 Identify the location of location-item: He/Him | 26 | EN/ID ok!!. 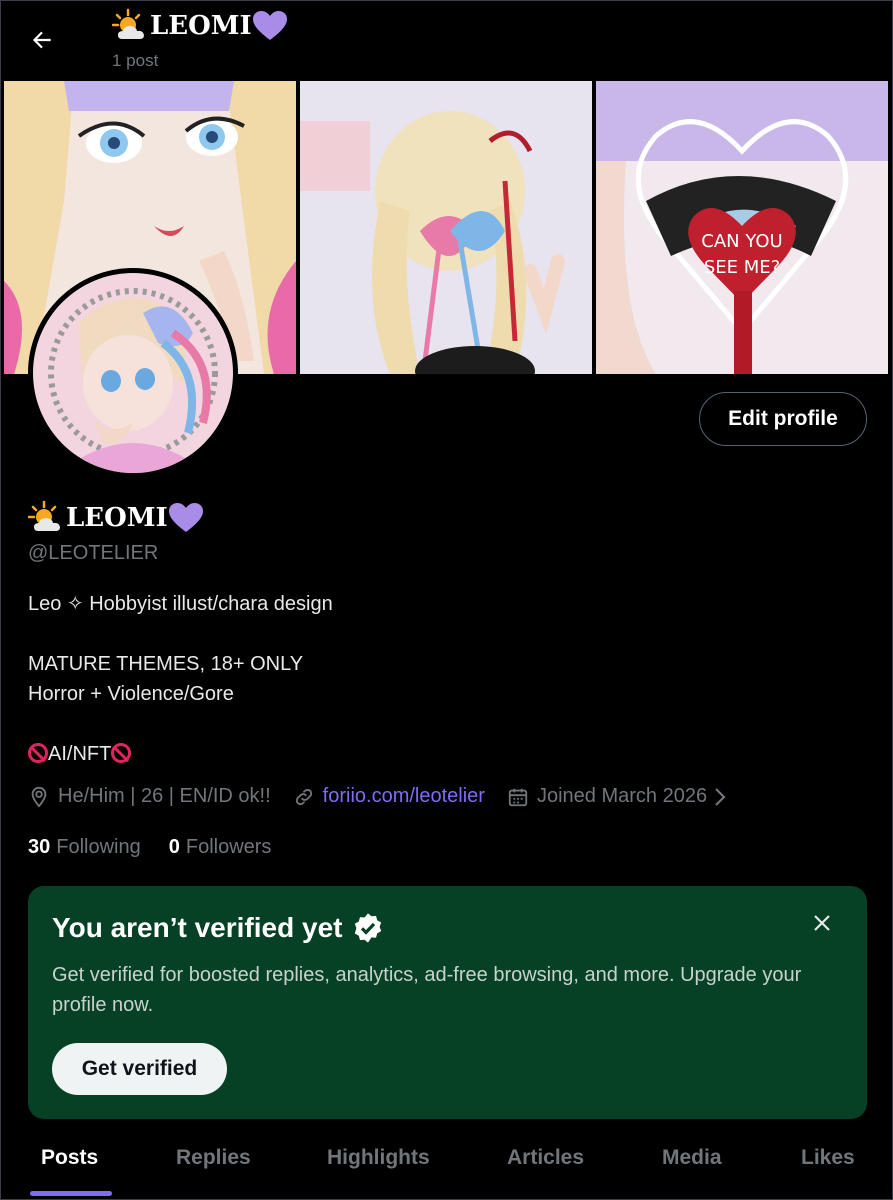
(149, 796).